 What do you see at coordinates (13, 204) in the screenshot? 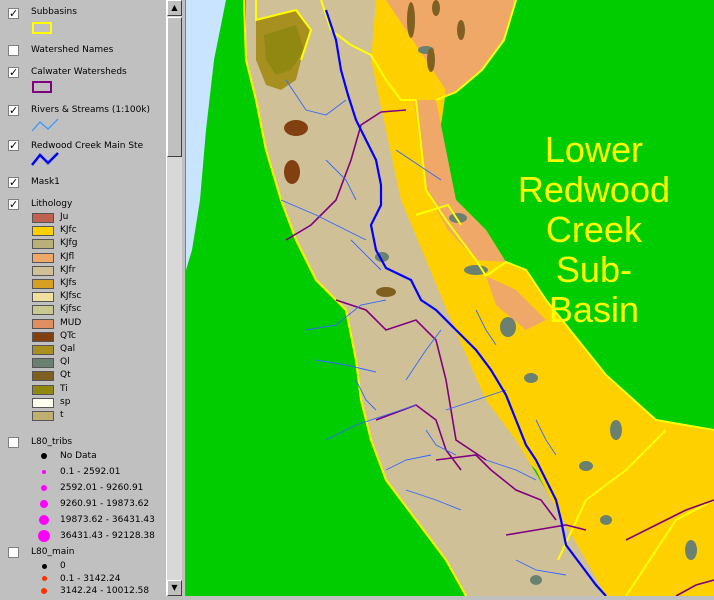
I see `layer-checkbox-lithology: ✓` at bounding box center [13, 204].